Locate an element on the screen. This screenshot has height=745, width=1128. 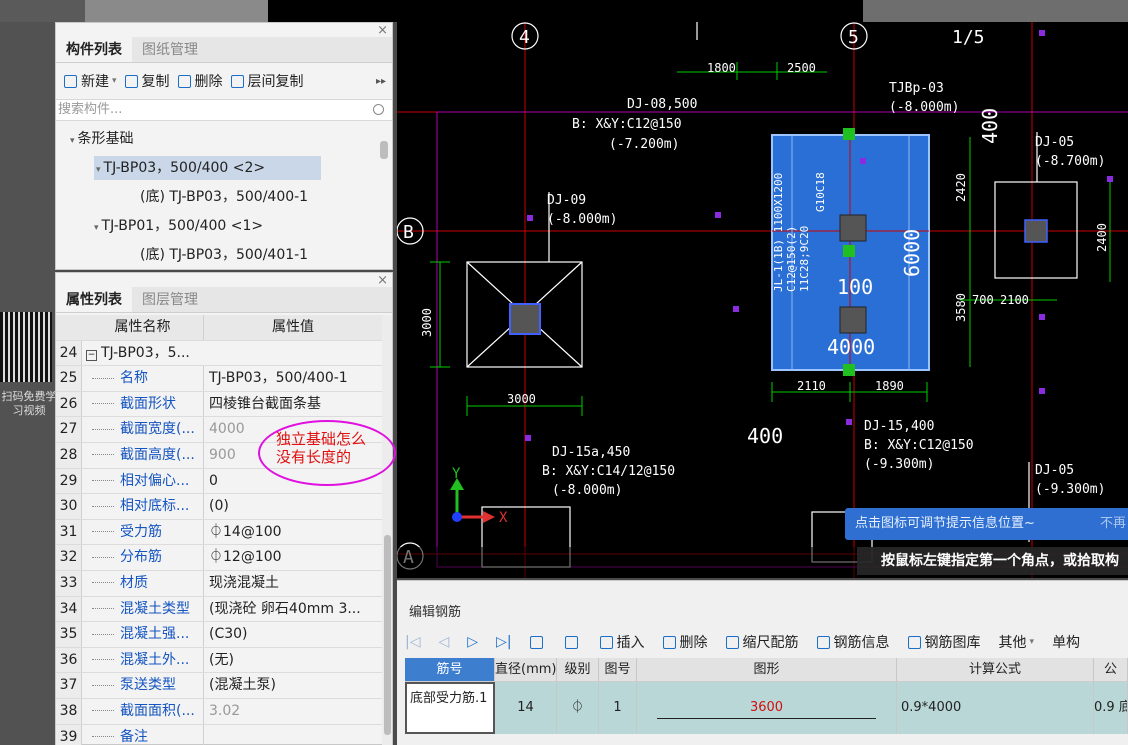
tree-item-tj-bp03-401: (底) TJ-BP03，500/401-1 is located at coordinates (224, 255).